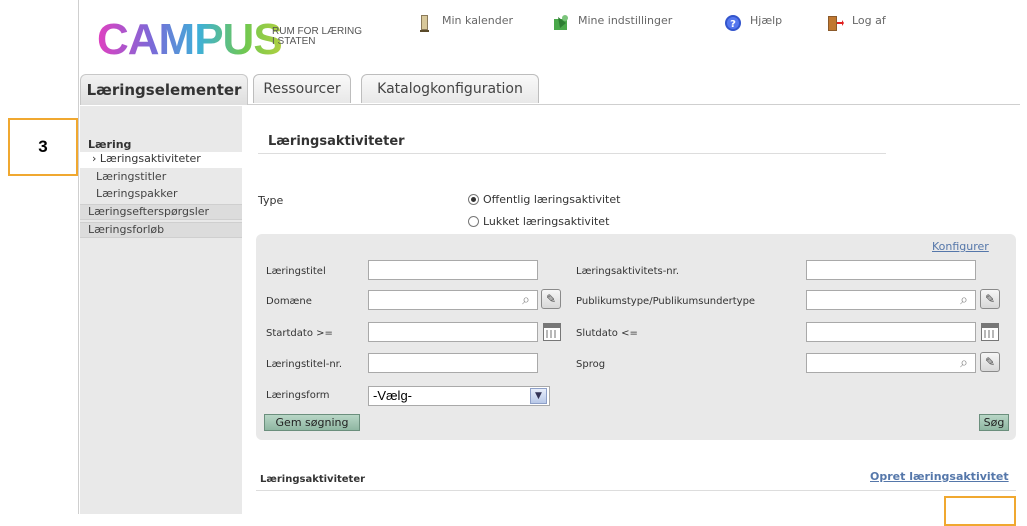  What do you see at coordinates (161, 212) in the screenshot?
I see `sidebar-item-laeringsefterspoergsler: Læringsefterspørgsler` at bounding box center [161, 212].